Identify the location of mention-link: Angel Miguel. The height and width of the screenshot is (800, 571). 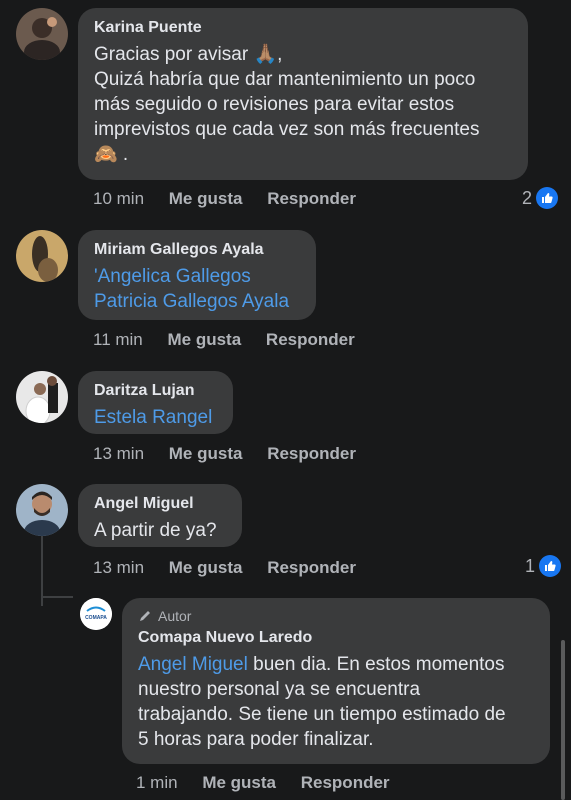
(193, 664).